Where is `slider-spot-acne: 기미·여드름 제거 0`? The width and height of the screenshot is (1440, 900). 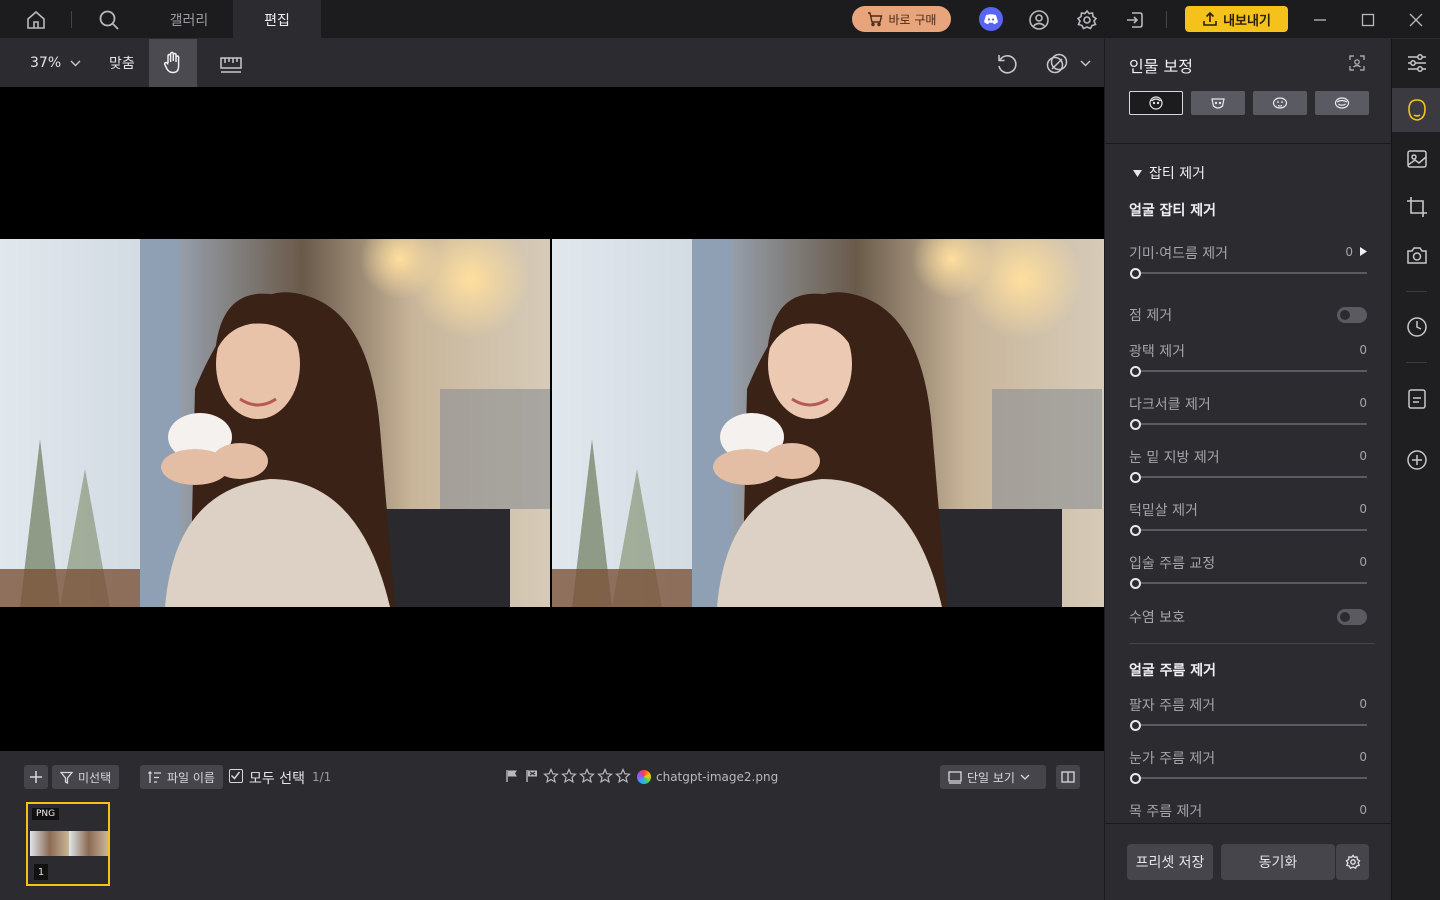 slider-spot-acne: 기미·여드름 제거 0 is located at coordinates (1248, 261).